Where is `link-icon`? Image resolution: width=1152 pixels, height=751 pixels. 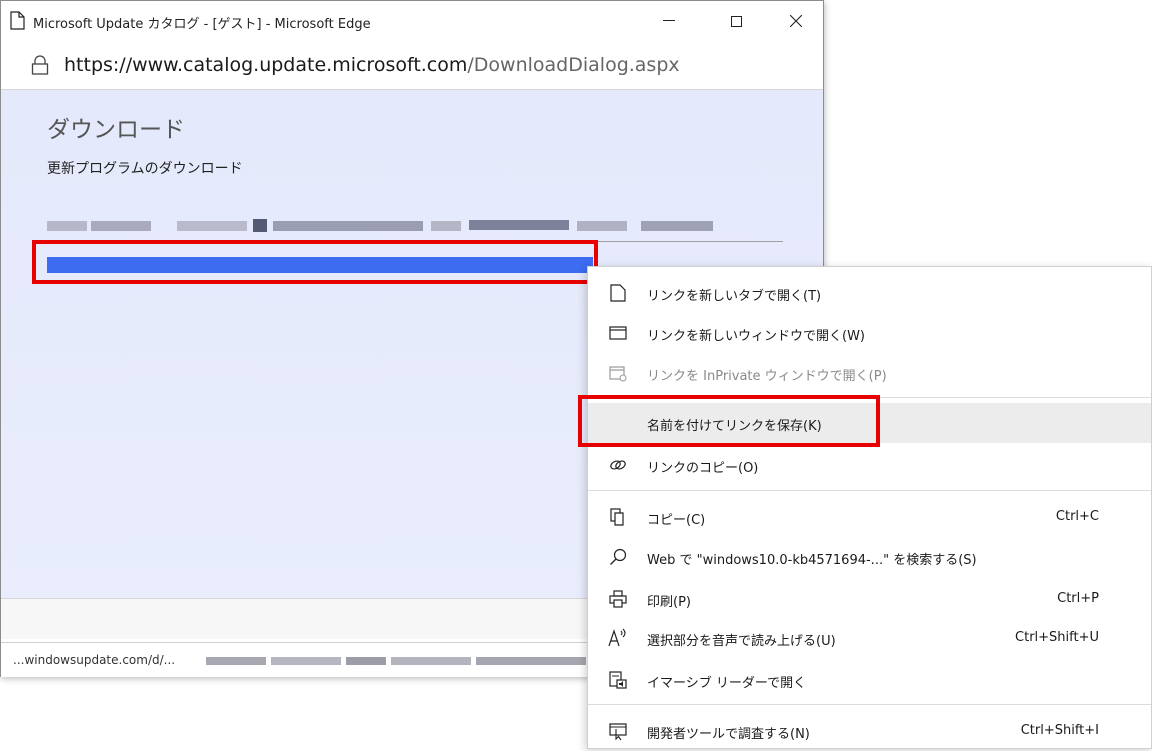
link-icon is located at coordinates (618, 465).